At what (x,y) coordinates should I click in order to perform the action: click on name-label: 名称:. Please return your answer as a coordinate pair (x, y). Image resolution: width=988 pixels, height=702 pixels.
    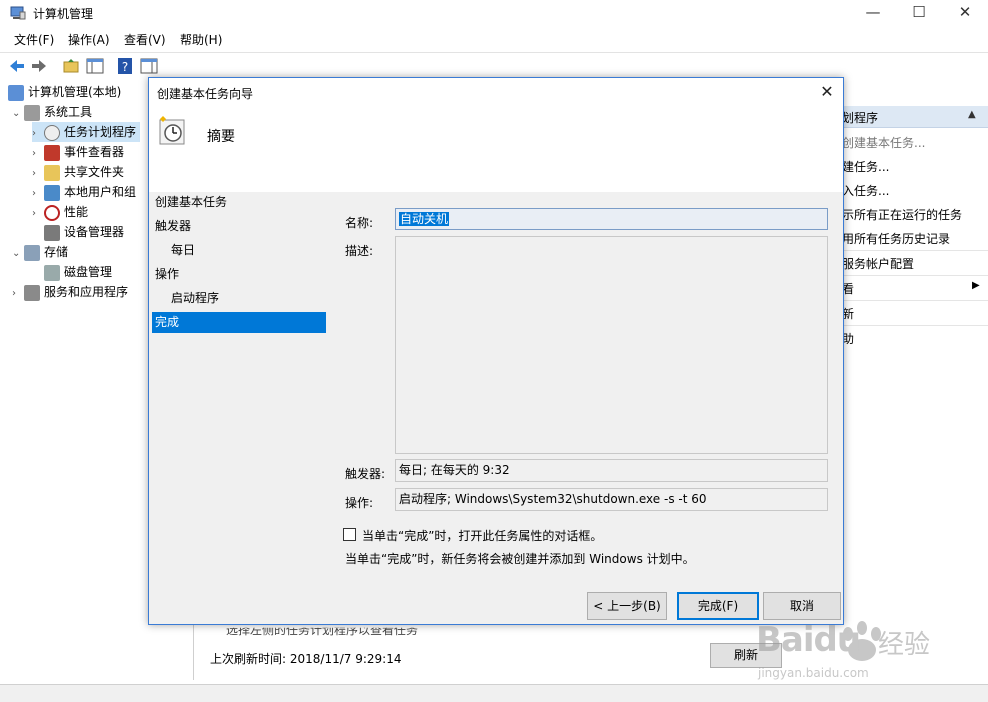
    Looking at the image, I should click on (359, 223).